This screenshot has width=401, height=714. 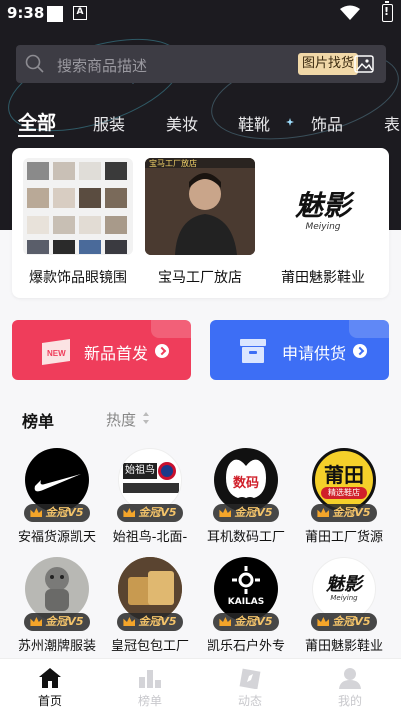 What do you see at coordinates (146, 418) in the screenshot?
I see `sort-icon` at bounding box center [146, 418].